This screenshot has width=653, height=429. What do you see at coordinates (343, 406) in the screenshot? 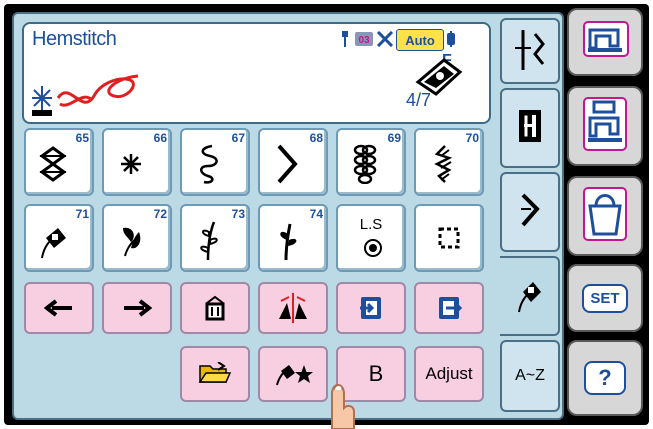
I see `pointing-finger-icon` at bounding box center [343, 406].